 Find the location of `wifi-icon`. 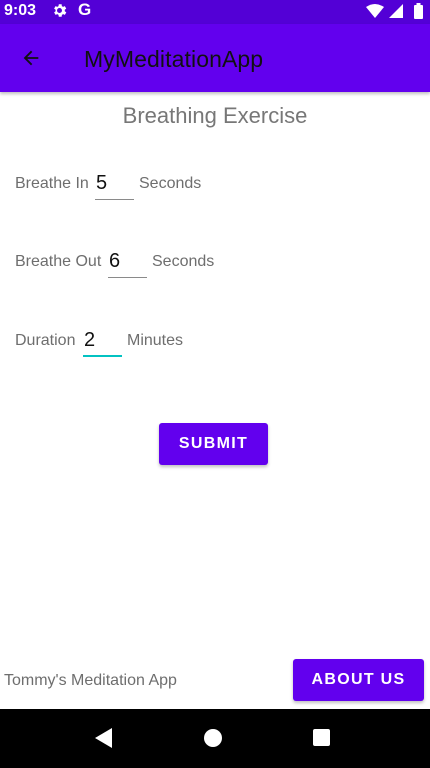

wifi-icon is located at coordinates (375, 11).